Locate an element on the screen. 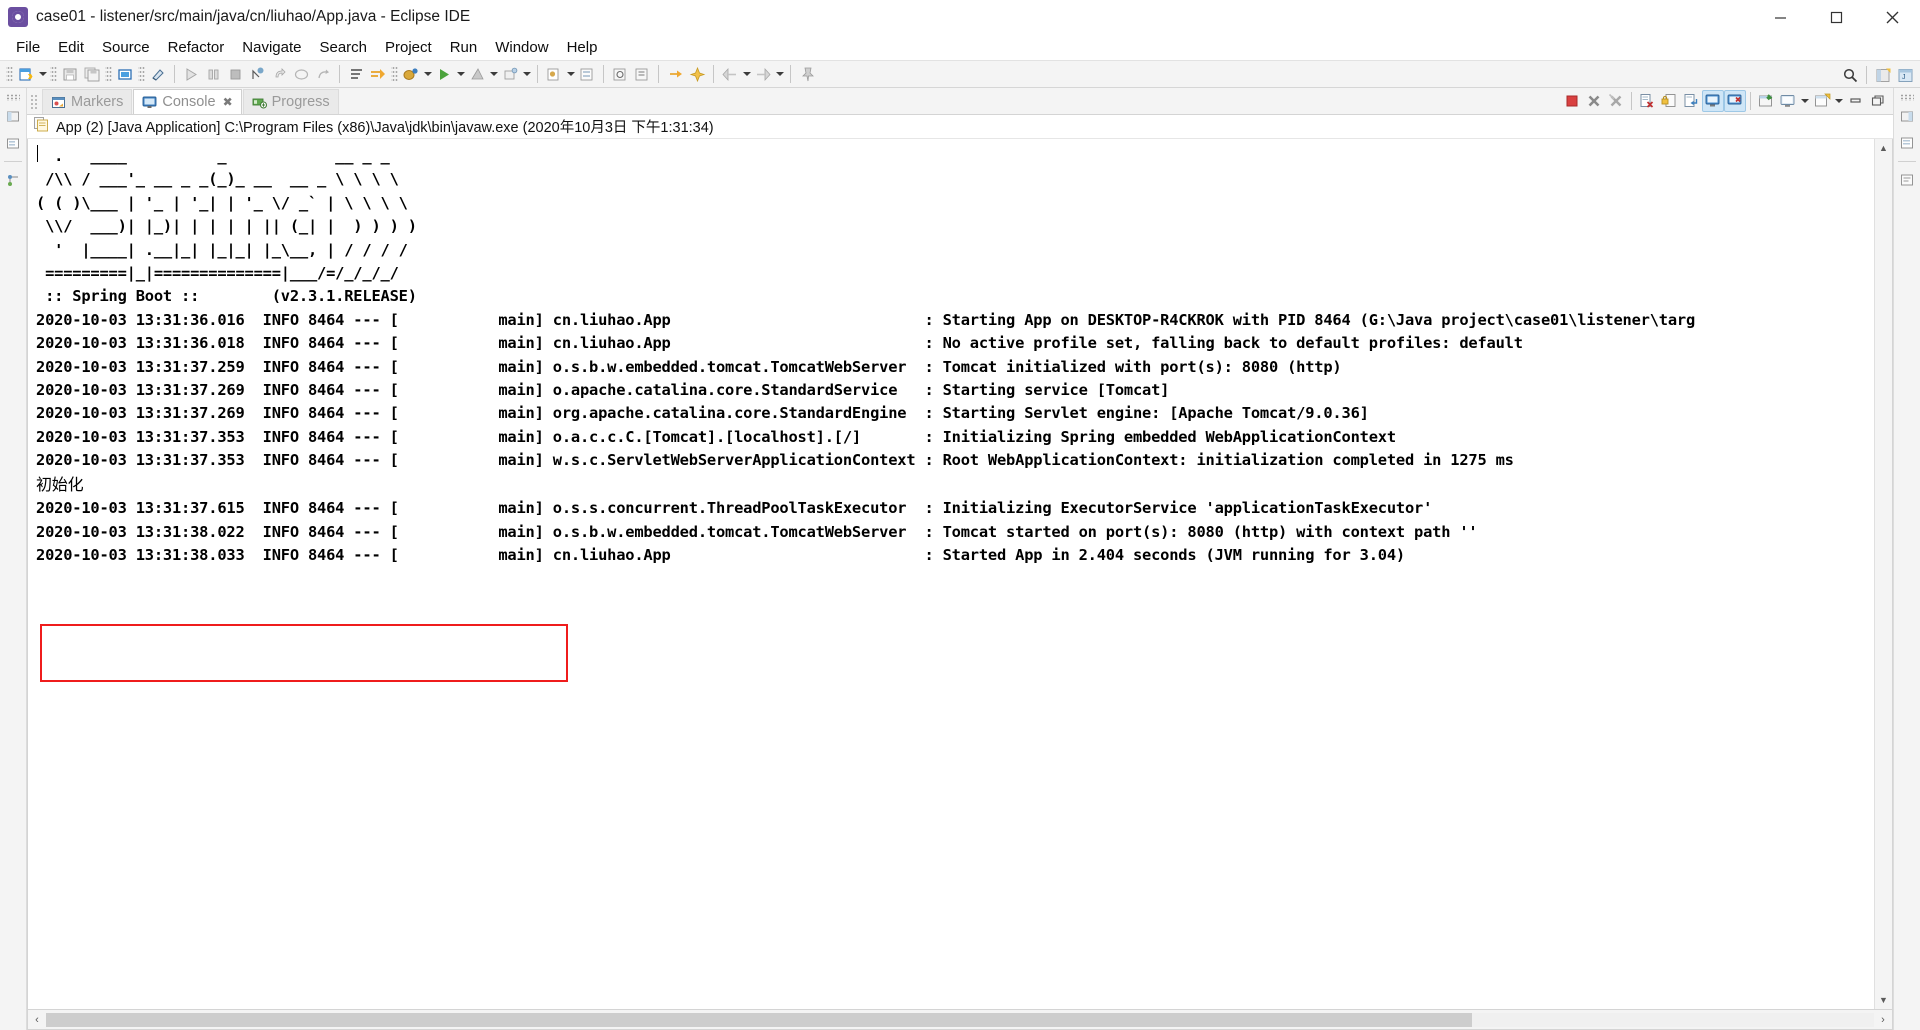 The image size is (1920, 1030). show-console-error-icon is located at coordinates (1735, 100).